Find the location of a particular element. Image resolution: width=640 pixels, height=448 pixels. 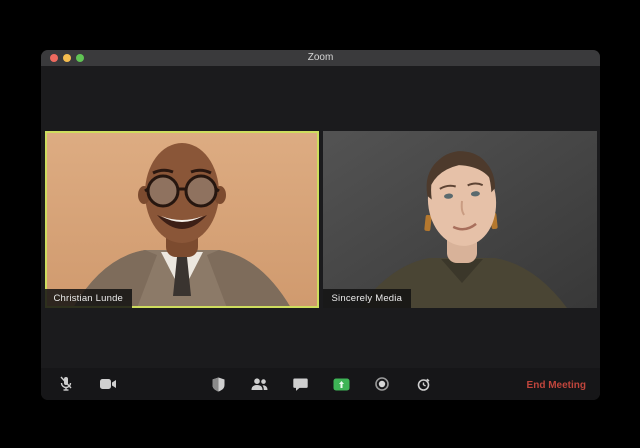

reactions-button is located at coordinates (423, 384).